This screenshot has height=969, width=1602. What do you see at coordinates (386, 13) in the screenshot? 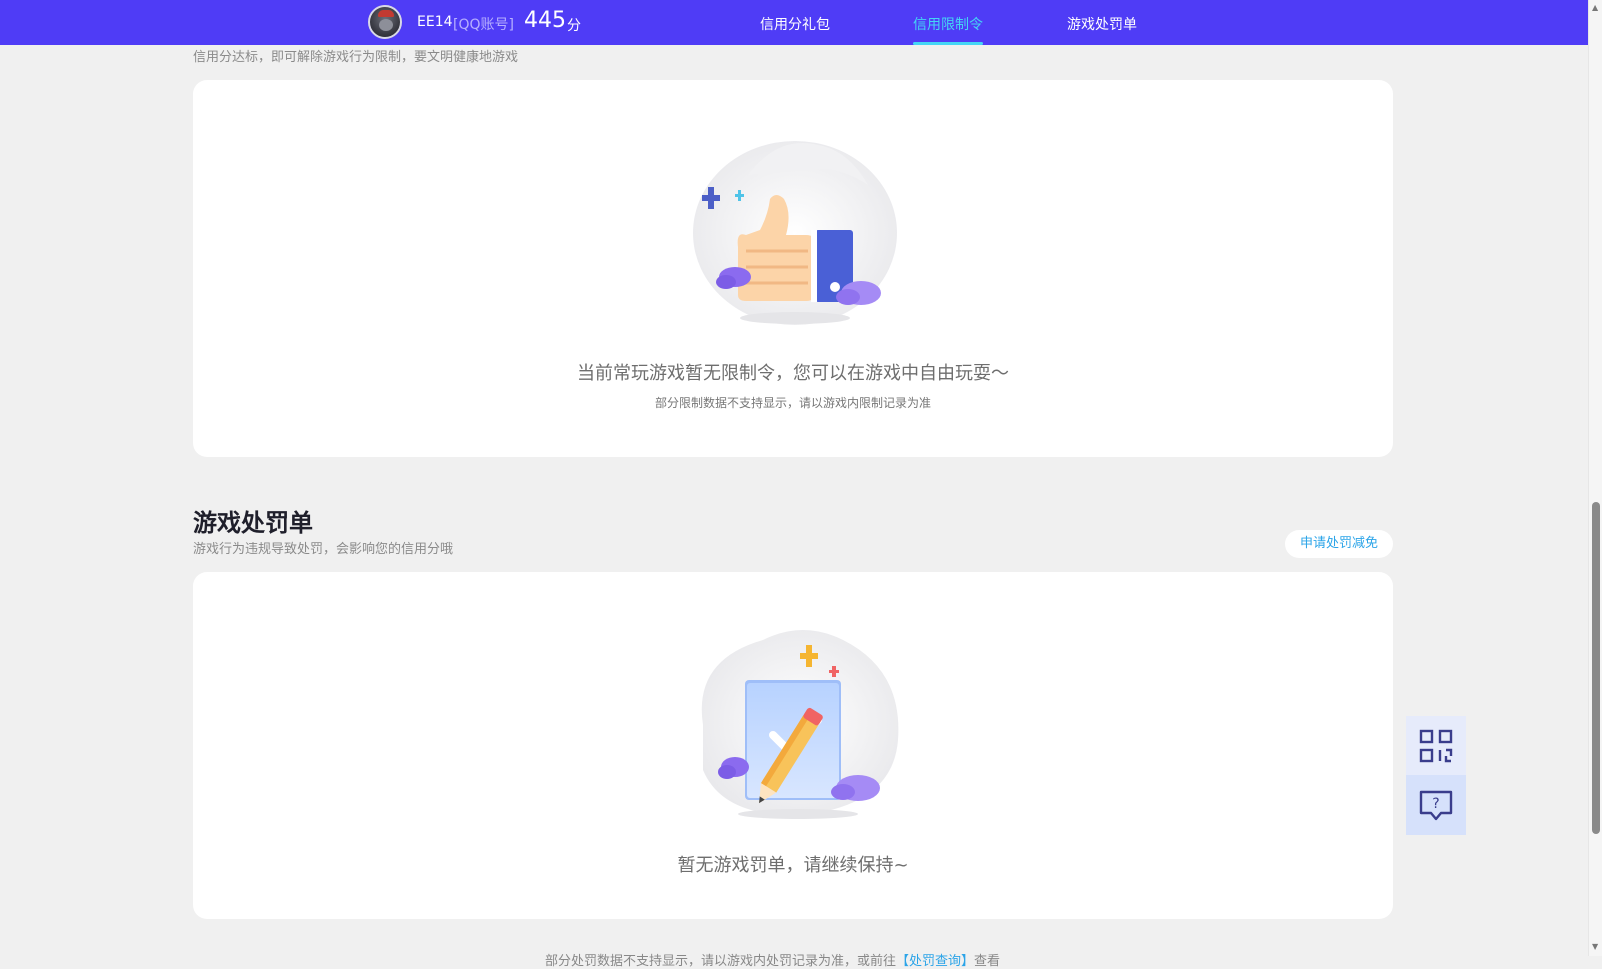
I see `avatar-cap` at bounding box center [386, 13].